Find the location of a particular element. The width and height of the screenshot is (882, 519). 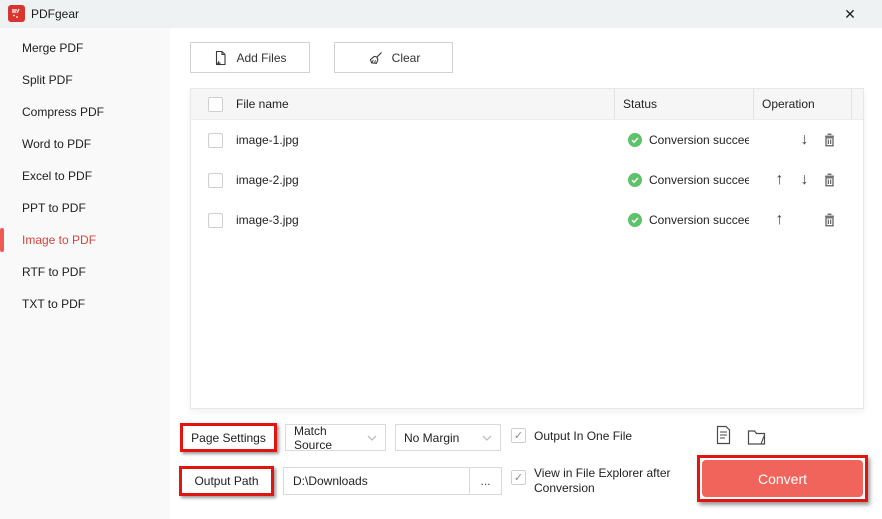

margin-dropdown: No Margin is located at coordinates (448, 437).